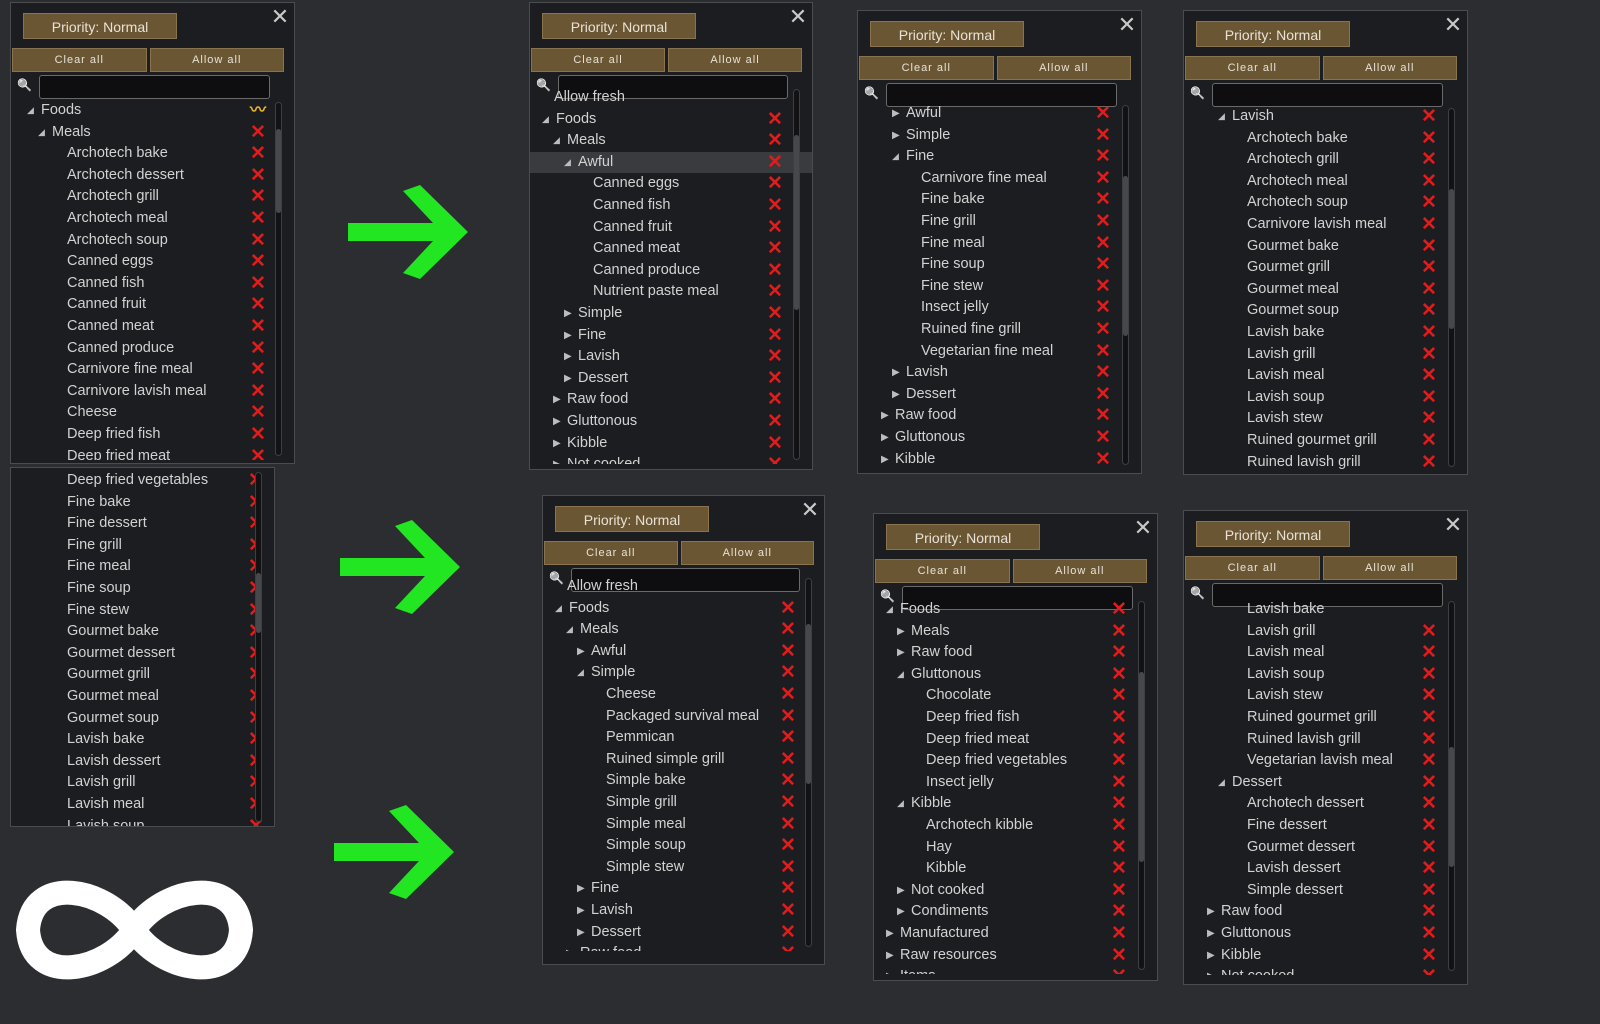 The height and width of the screenshot is (1024, 1600). What do you see at coordinates (1015, 675) in the screenshot?
I see `tree-row: ◢ Gluttonous ✕` at bounding box center [1015, 675].